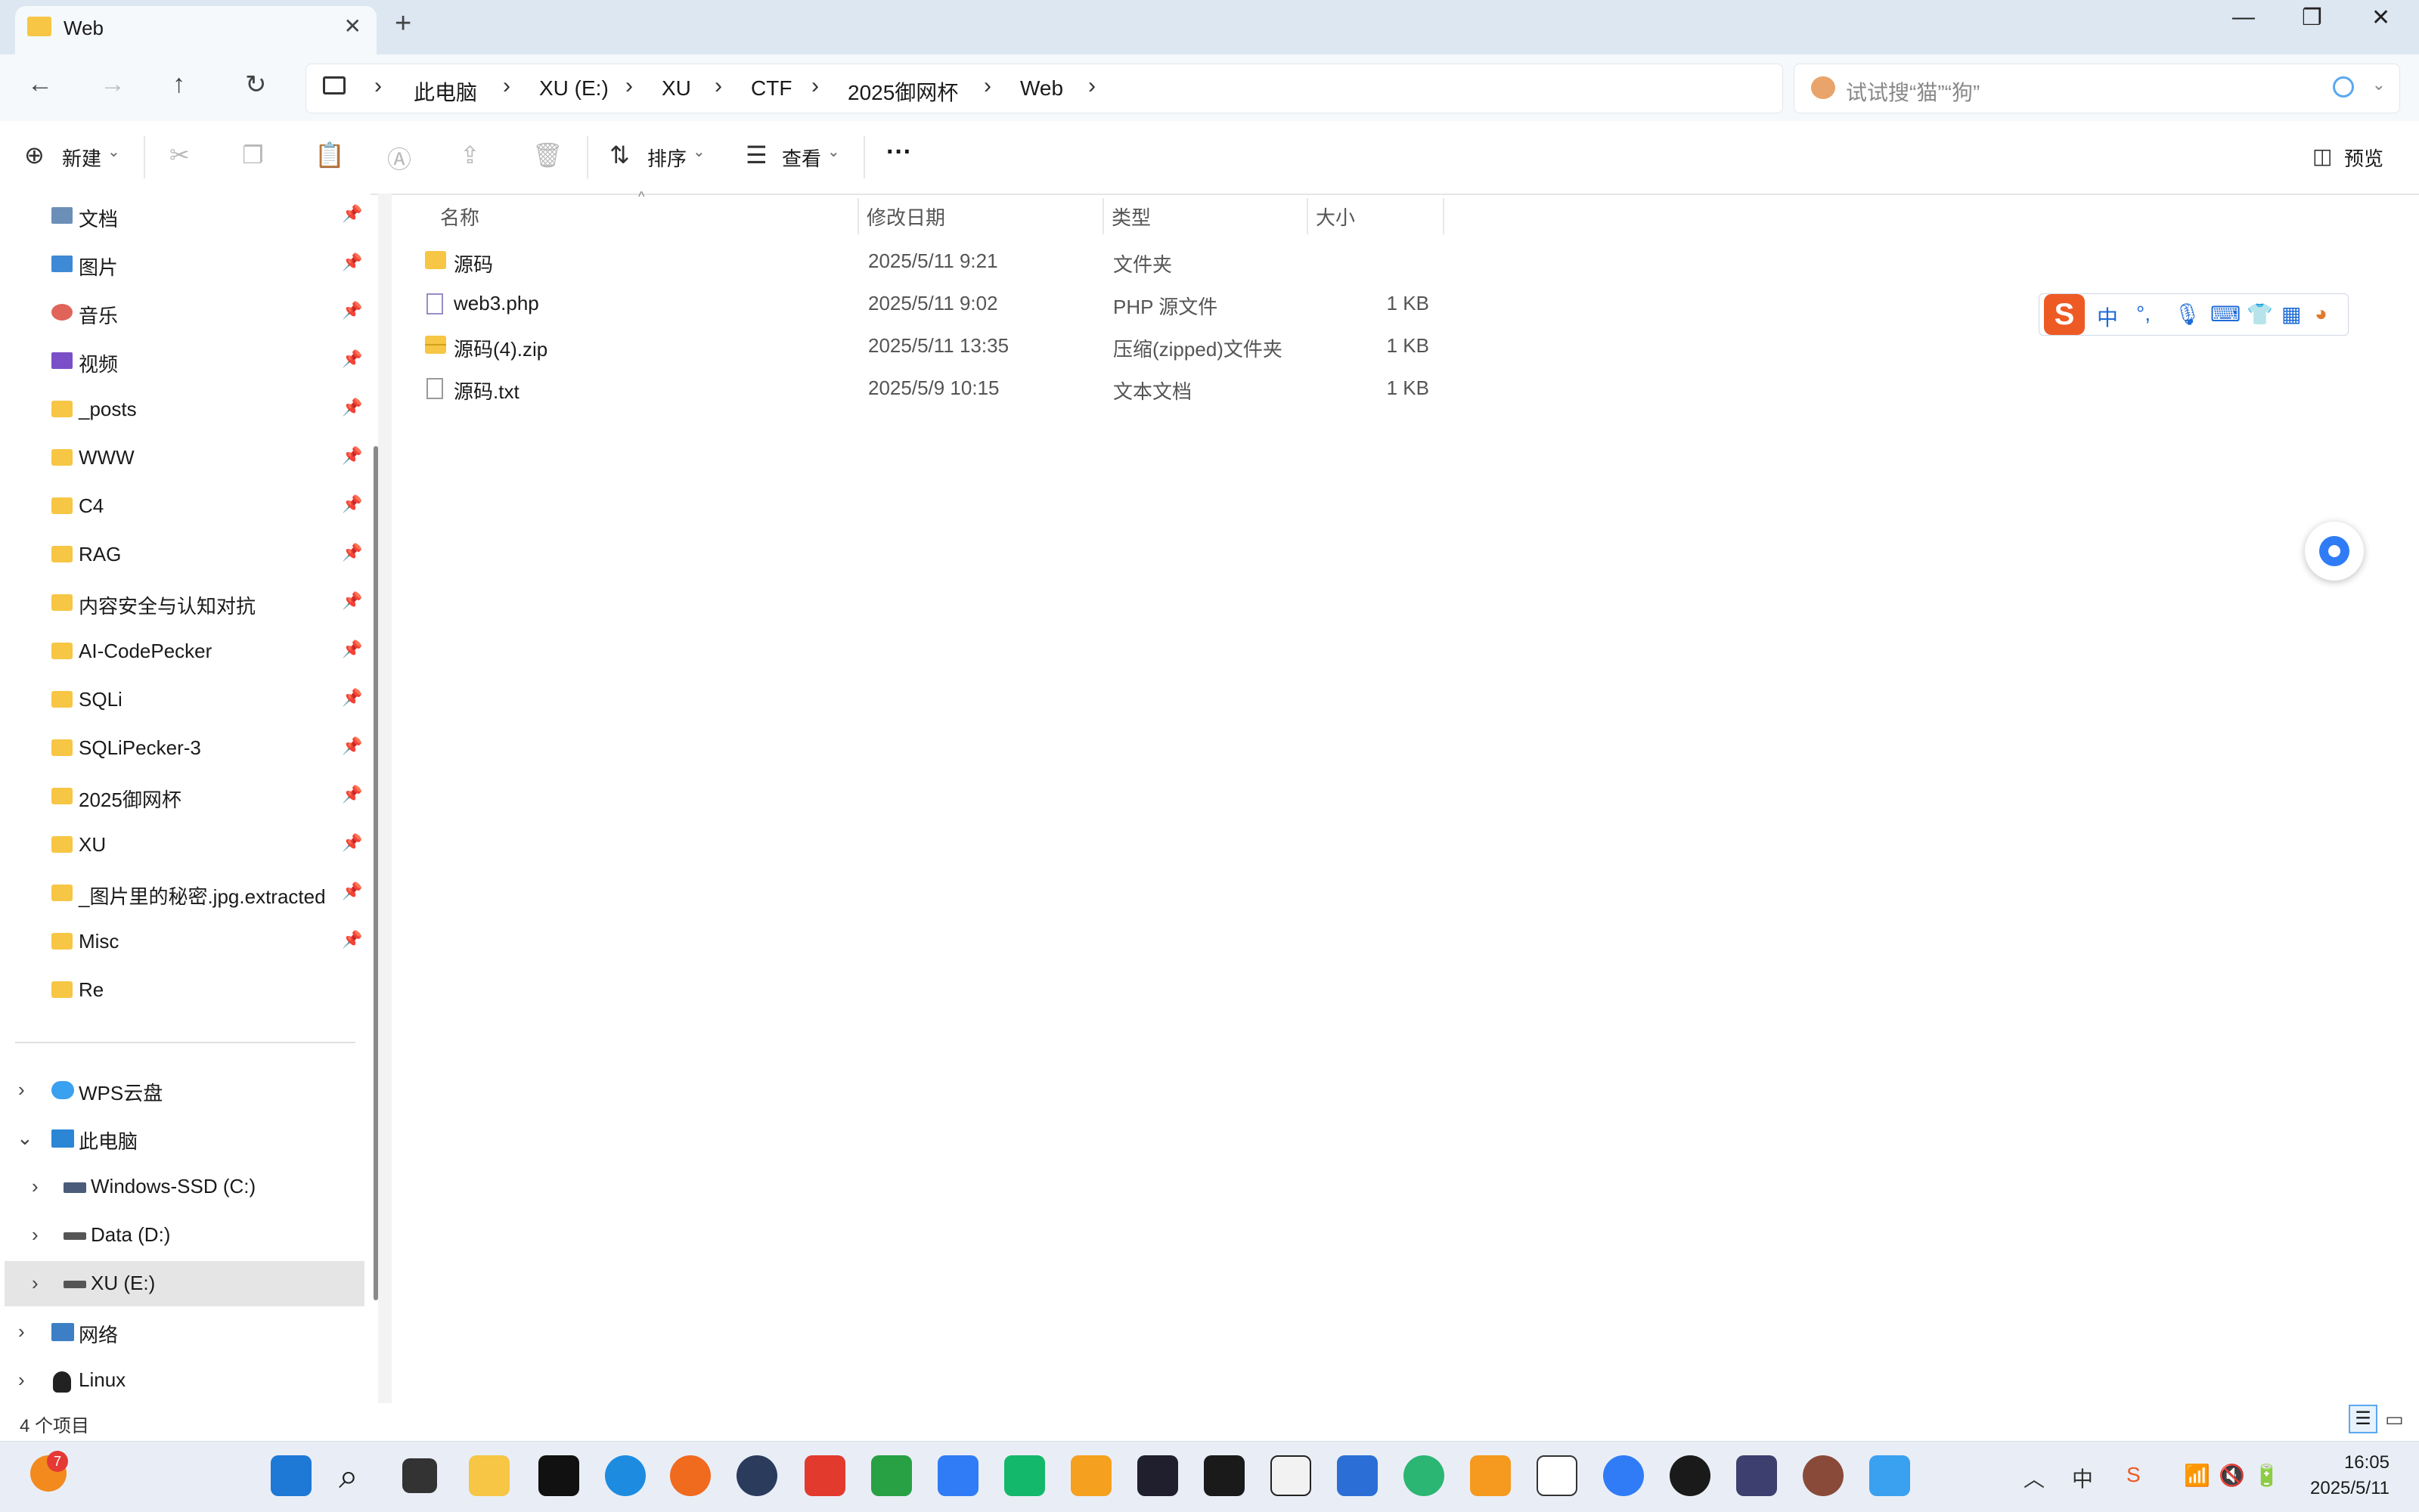  What do you see at coordinates (1091, 1475) in the screenshot?
I see `app-y-icon` at bounding box center [1091, 1475].